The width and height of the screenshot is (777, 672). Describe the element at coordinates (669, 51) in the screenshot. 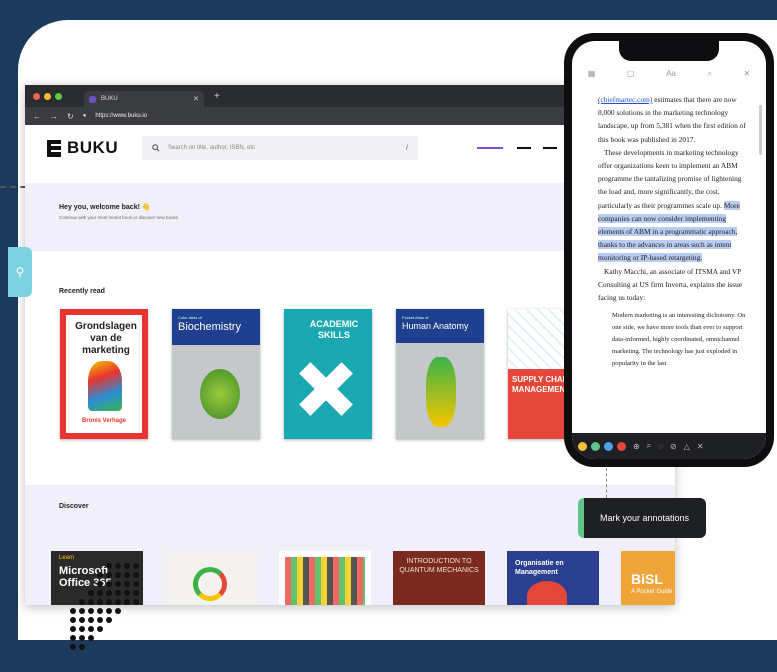

I see `phone-notch` at that location.